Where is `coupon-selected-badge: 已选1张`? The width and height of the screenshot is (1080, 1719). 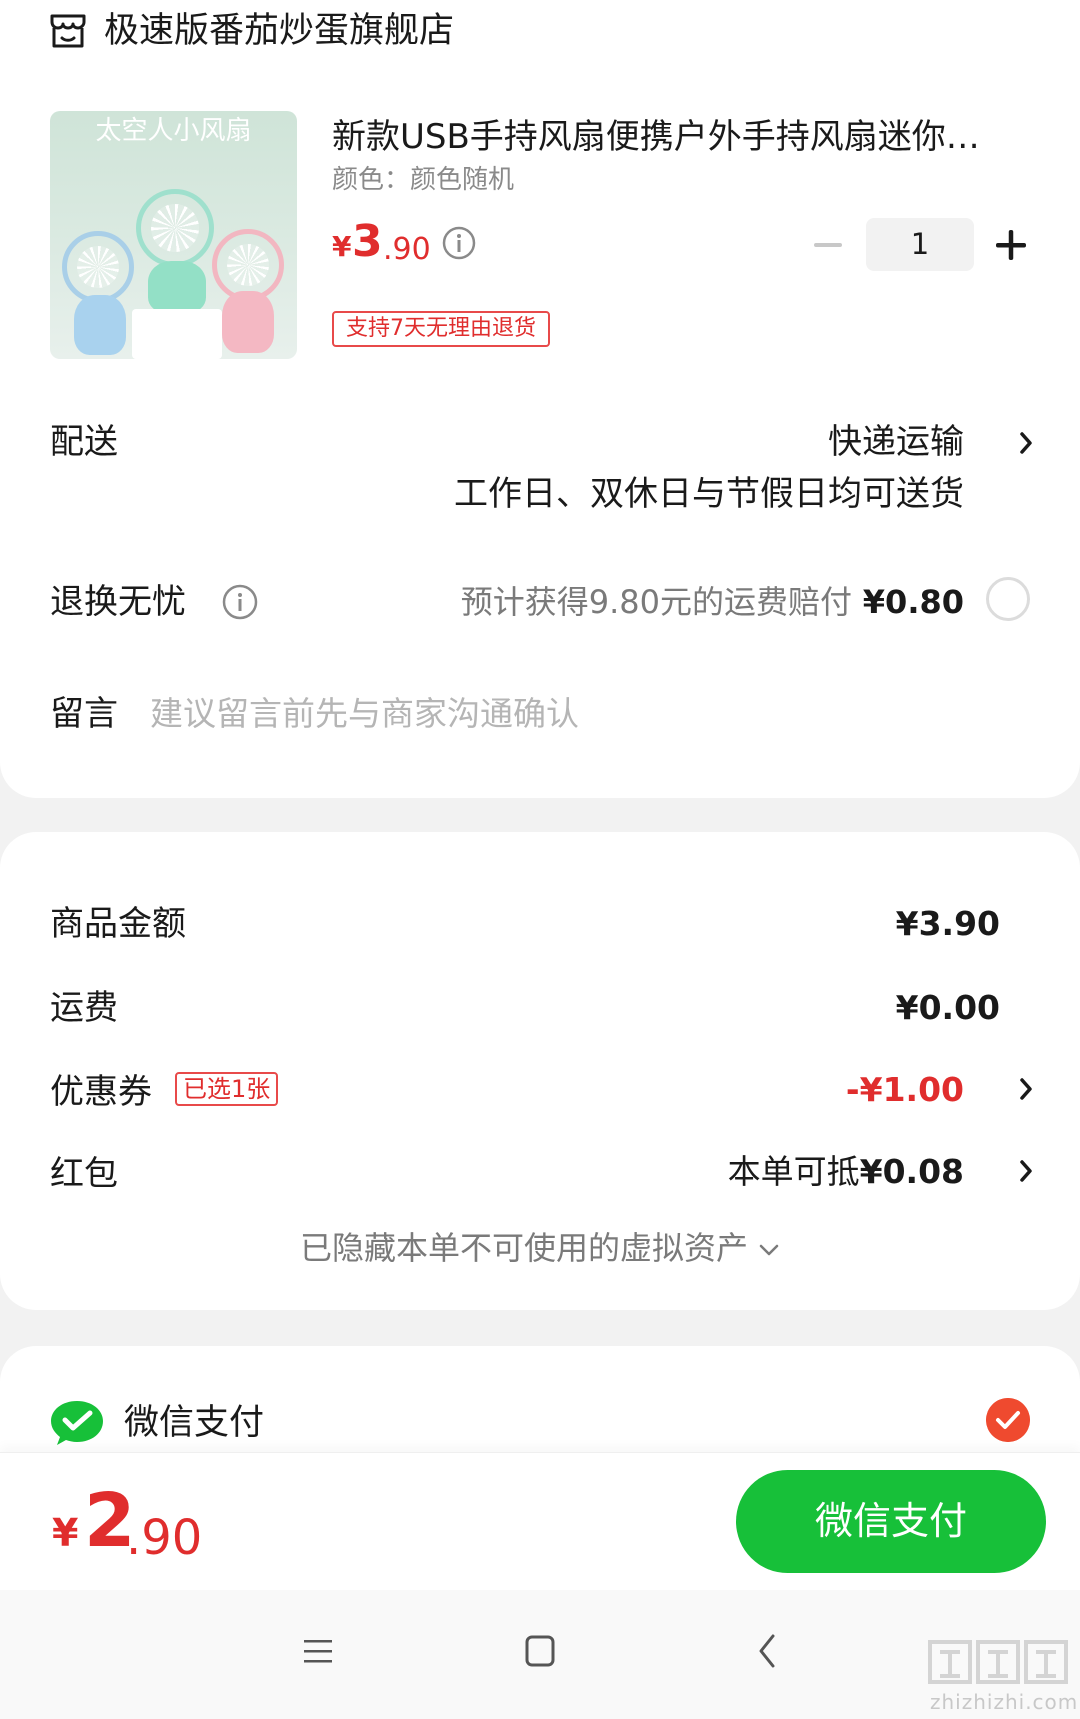
coupon-selected-badge: 已选1张 is located at coordinates (227, 1089).